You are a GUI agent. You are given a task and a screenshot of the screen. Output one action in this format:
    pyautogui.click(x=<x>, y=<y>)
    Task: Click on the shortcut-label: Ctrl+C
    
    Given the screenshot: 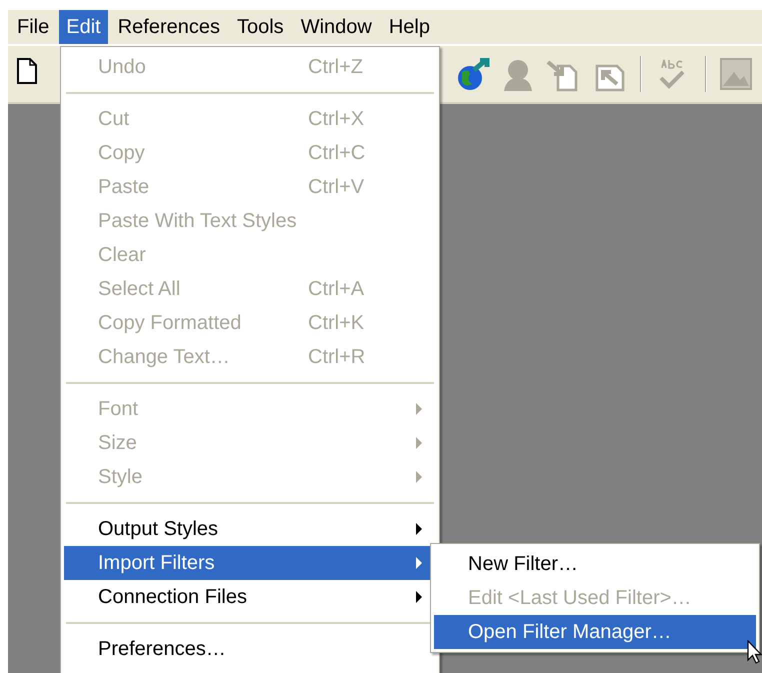 What is the action you would take?
    pyautogui.click(x=337, y=153)
    